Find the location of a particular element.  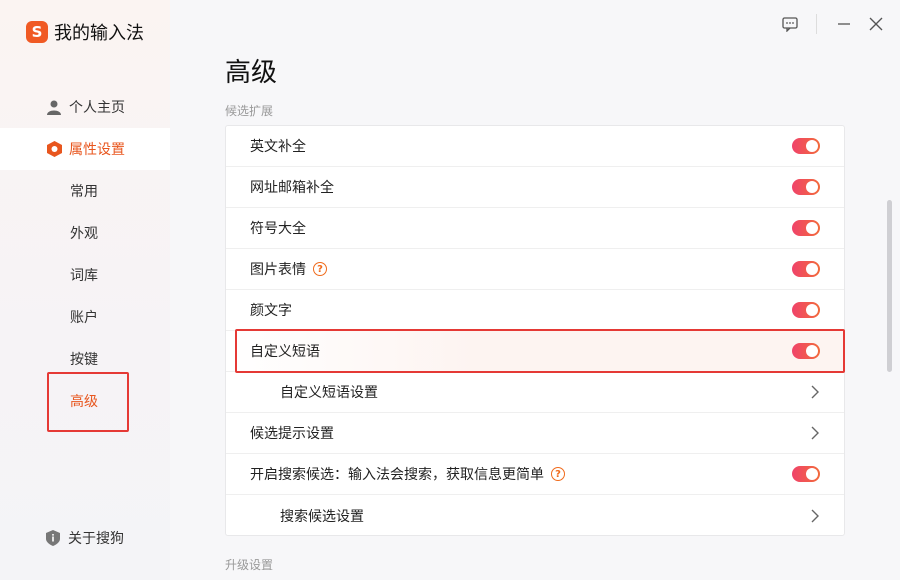

sidebar-item-profile: 个人主页 is located at coordinates (85, 107).